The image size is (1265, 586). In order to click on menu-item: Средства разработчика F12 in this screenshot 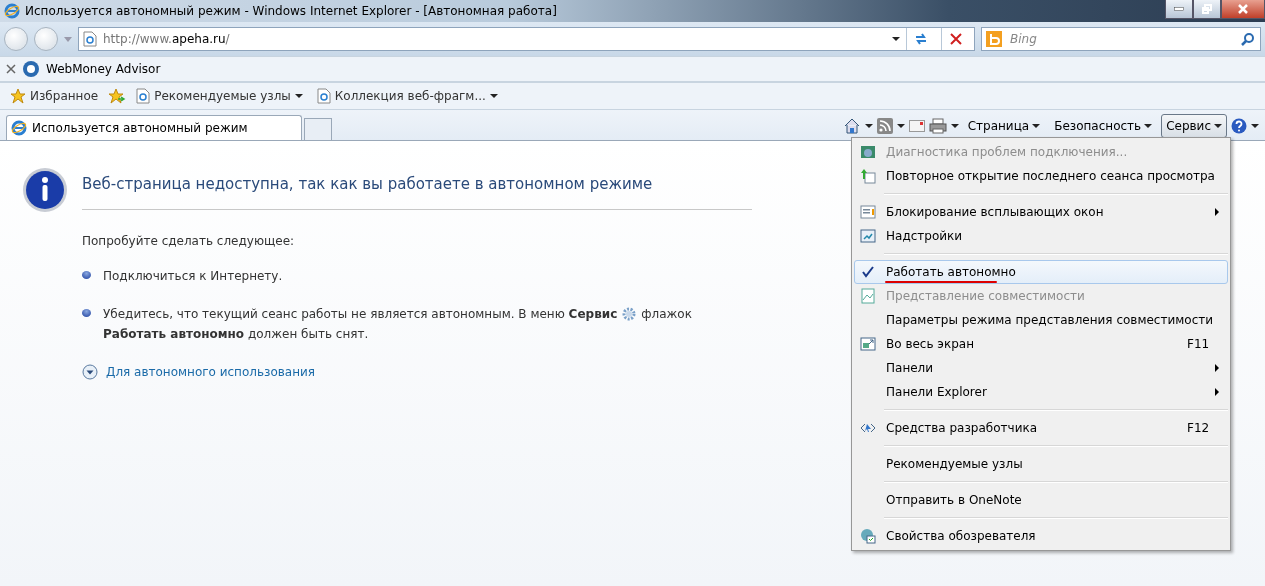, I will do `click(1041, 428)`.